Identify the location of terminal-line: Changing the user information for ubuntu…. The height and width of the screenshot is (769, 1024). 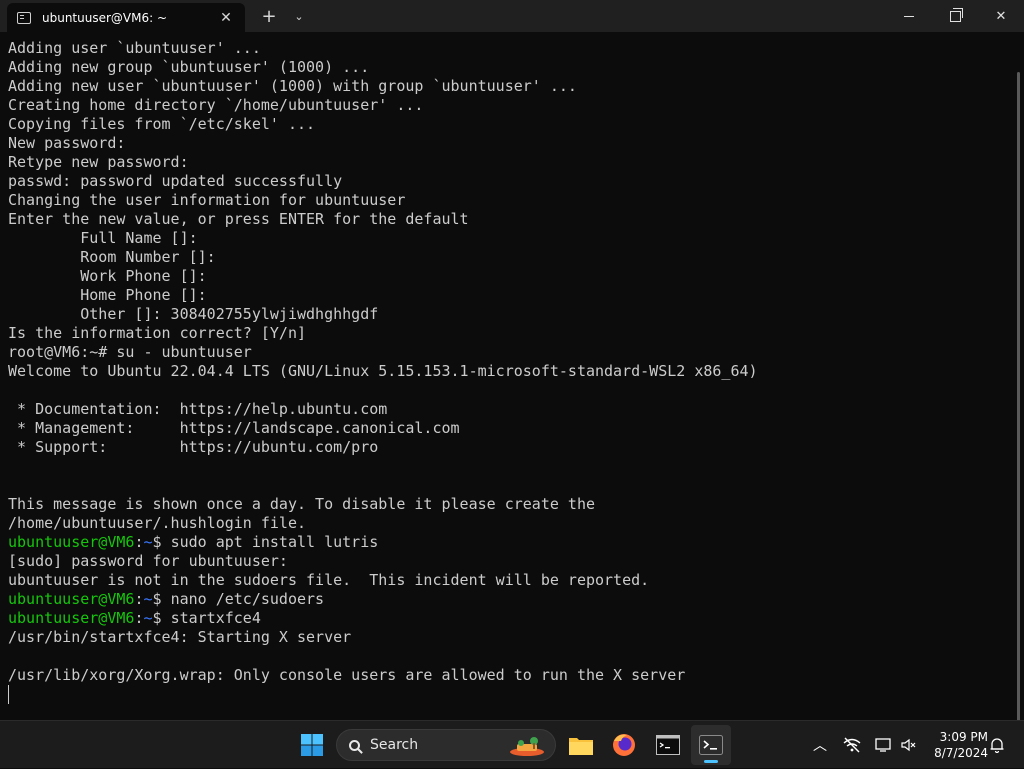
(207, 200).